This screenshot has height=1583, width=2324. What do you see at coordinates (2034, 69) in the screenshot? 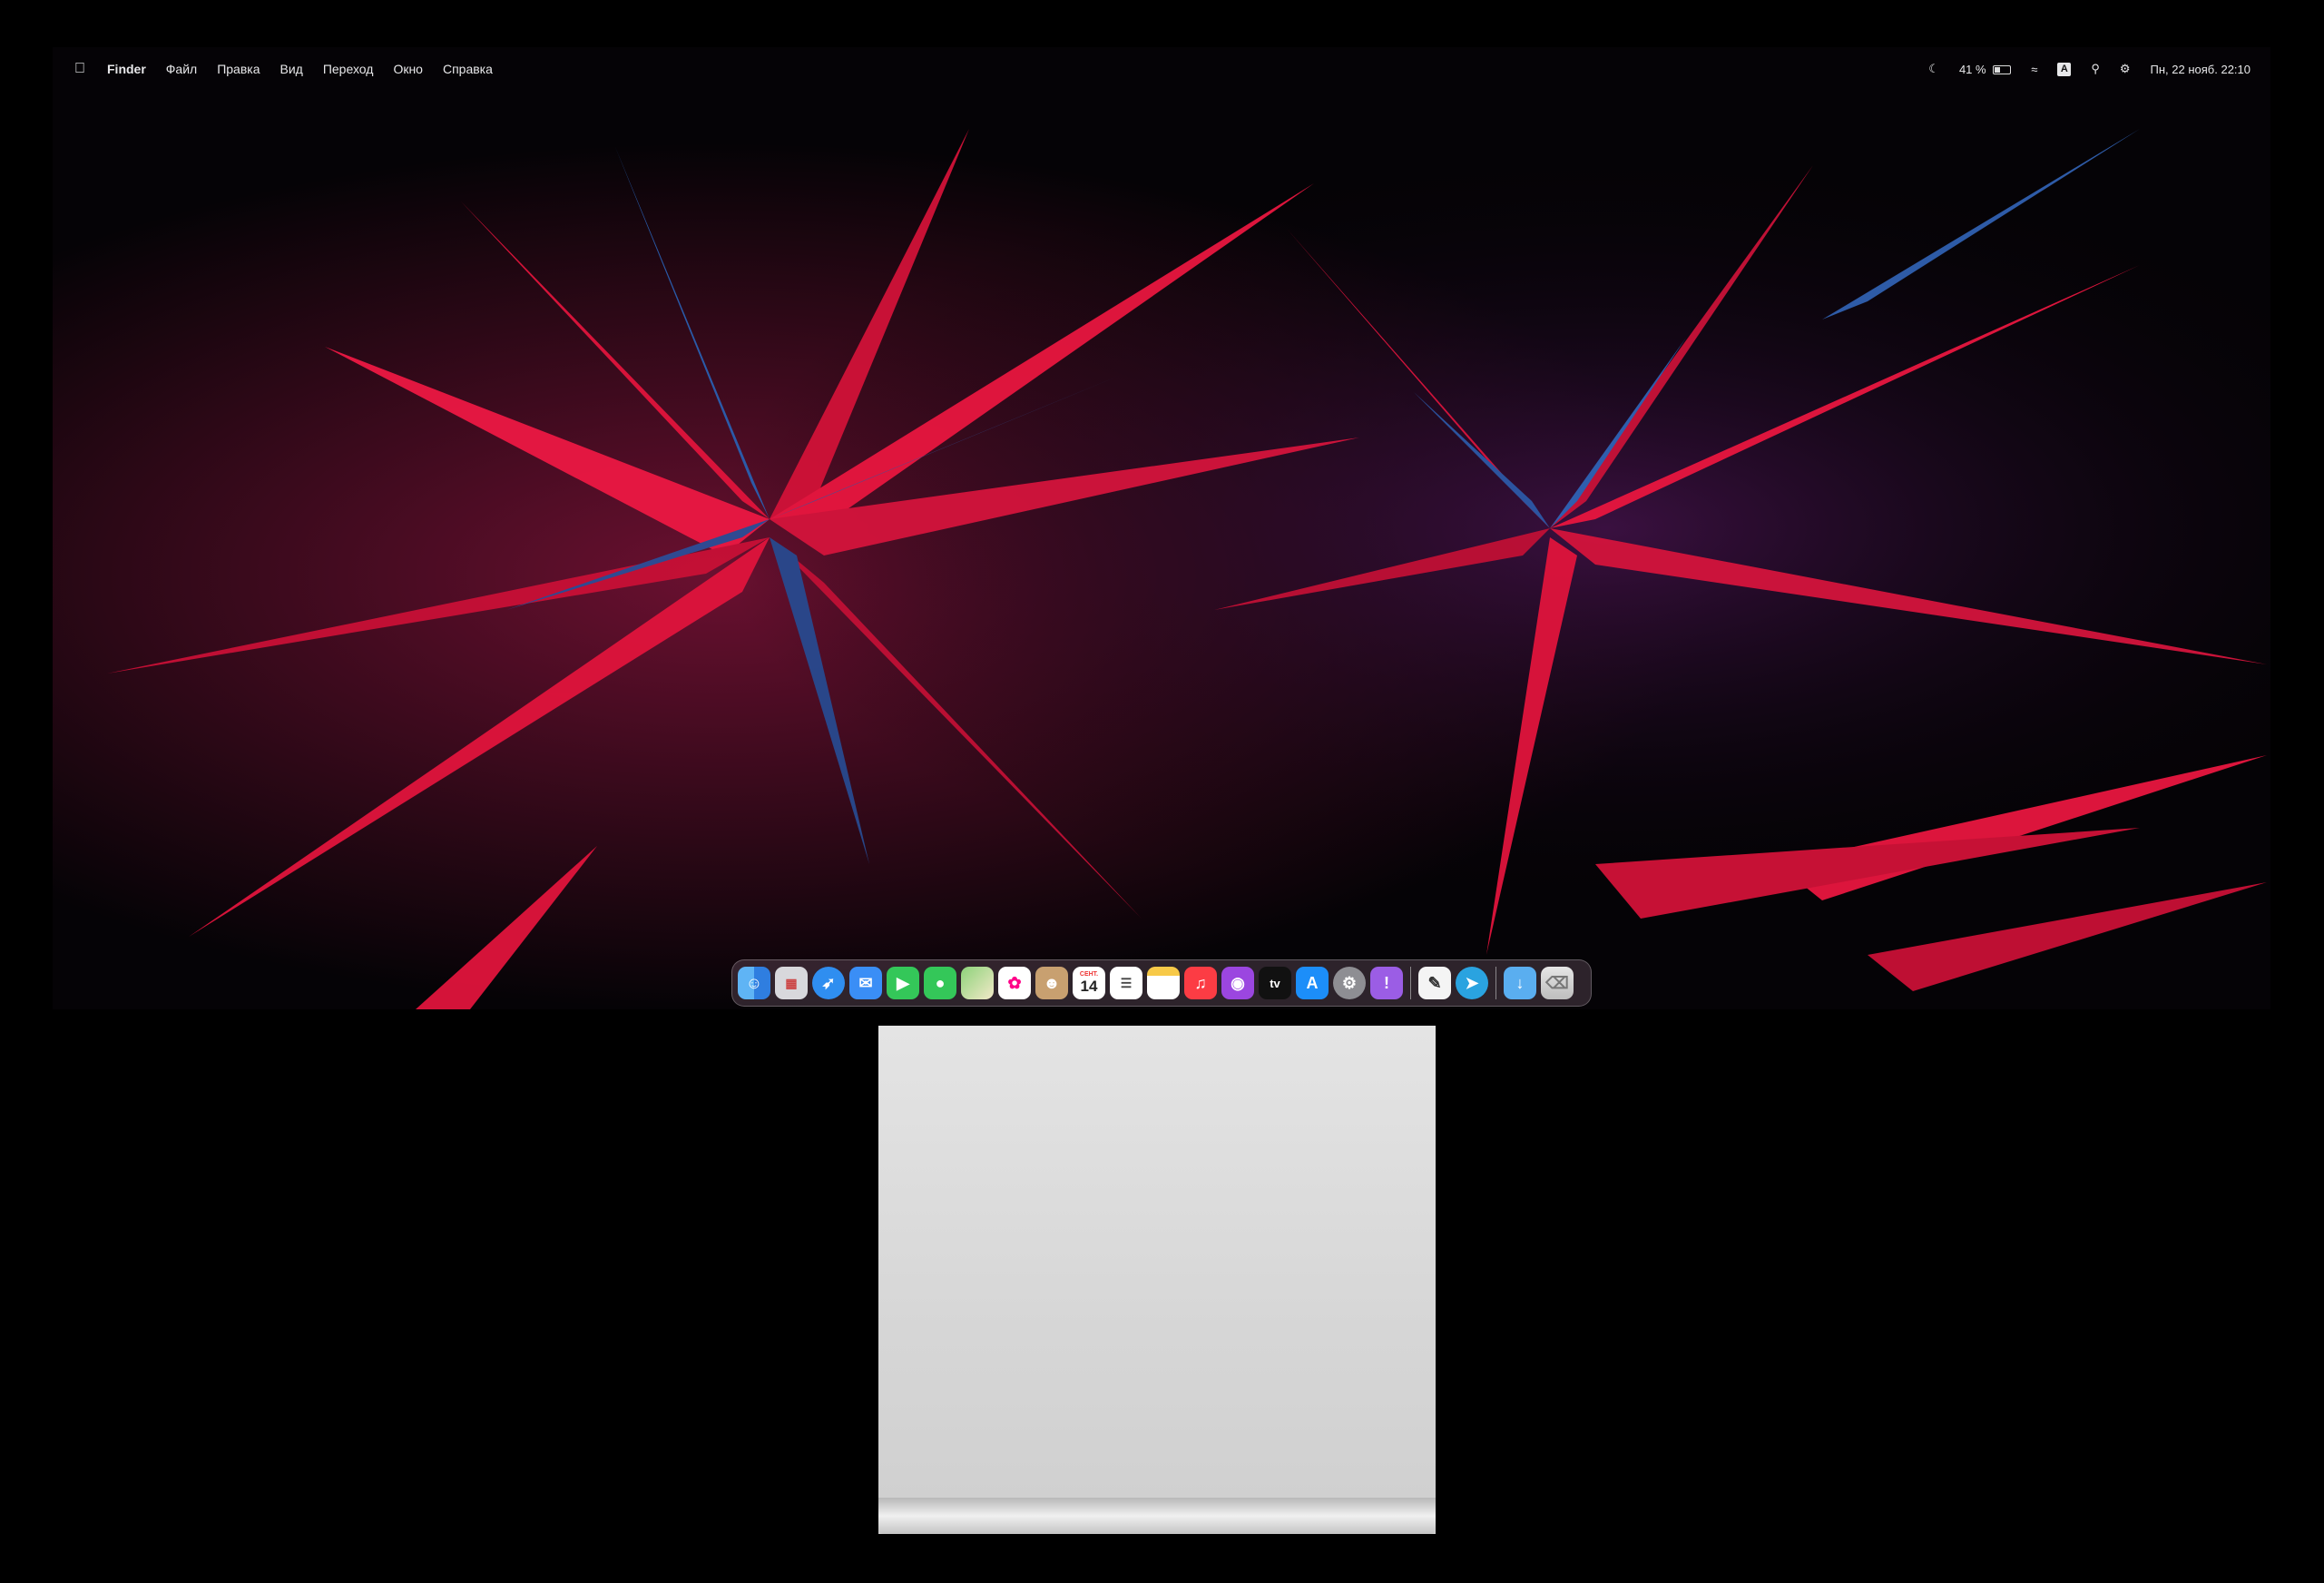
I see `wifi-icon: ≈` at bounding box center [2034, 69].